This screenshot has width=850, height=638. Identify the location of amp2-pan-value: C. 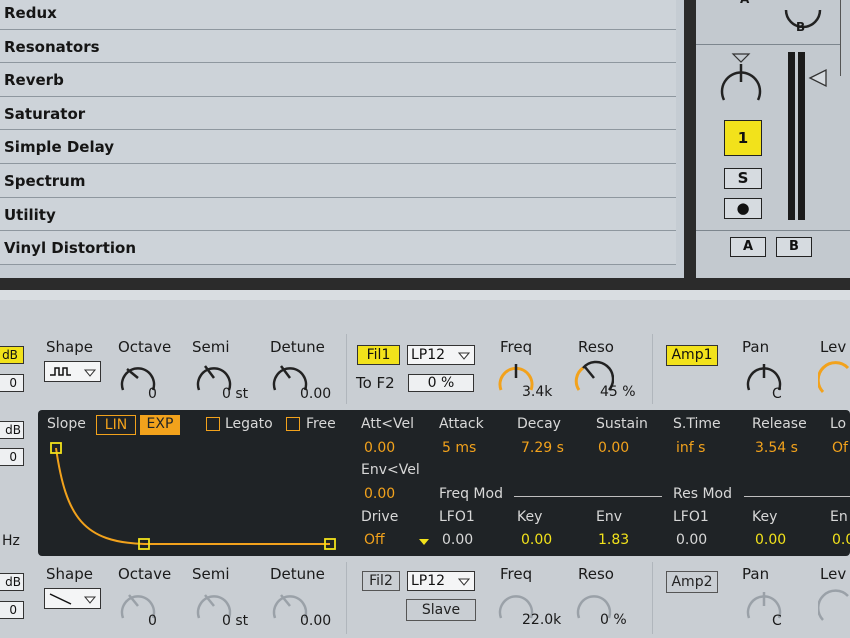
(777, 621).